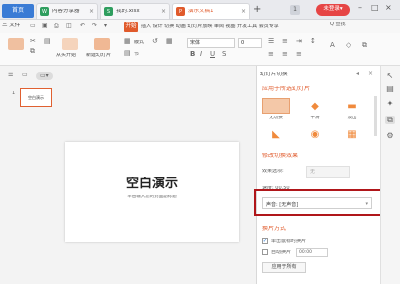 The height and width of the screenshot is (284, 400). What do you see at coordinates (360, 8) in the screenshot?
I see `minimize-icon: –` at bounding box center [360, 8].